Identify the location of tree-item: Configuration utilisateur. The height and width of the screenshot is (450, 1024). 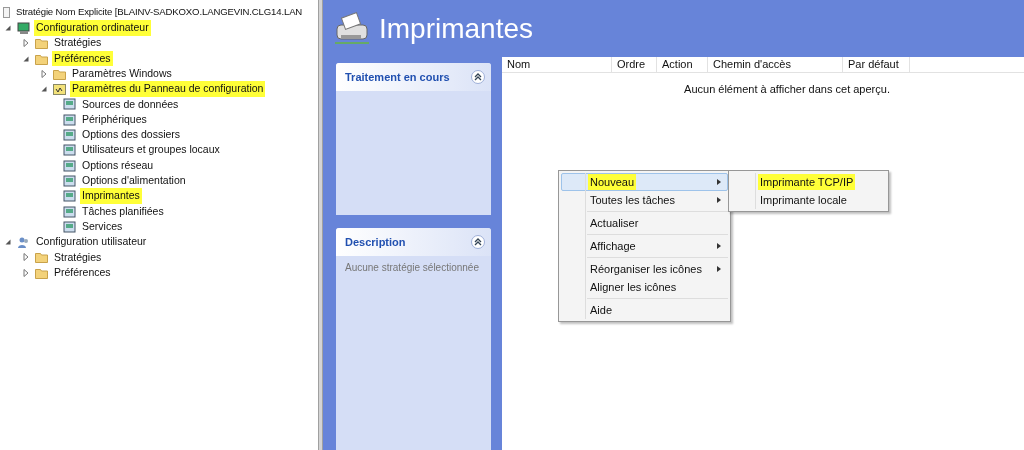
(91, 242).